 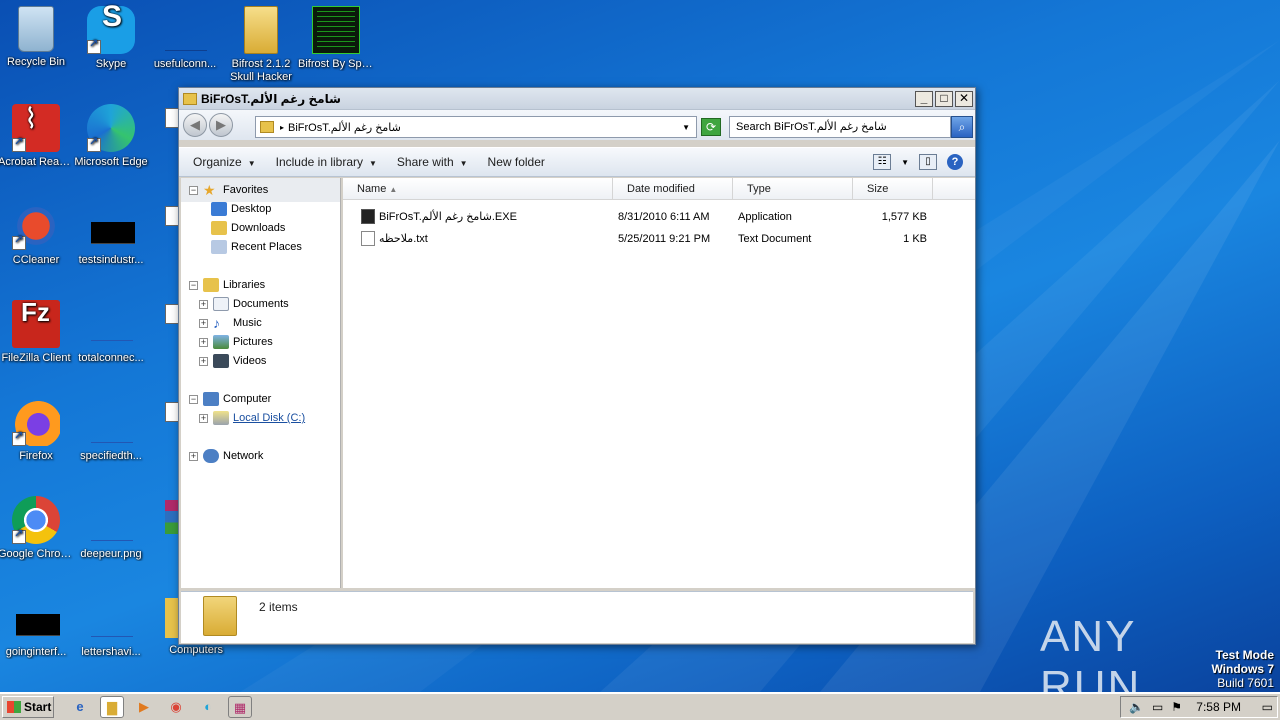 What do you see at coordinates (882, 162) in the screenshot?
I see `view-options-icon: ☷` at bounding box center [882, 162].